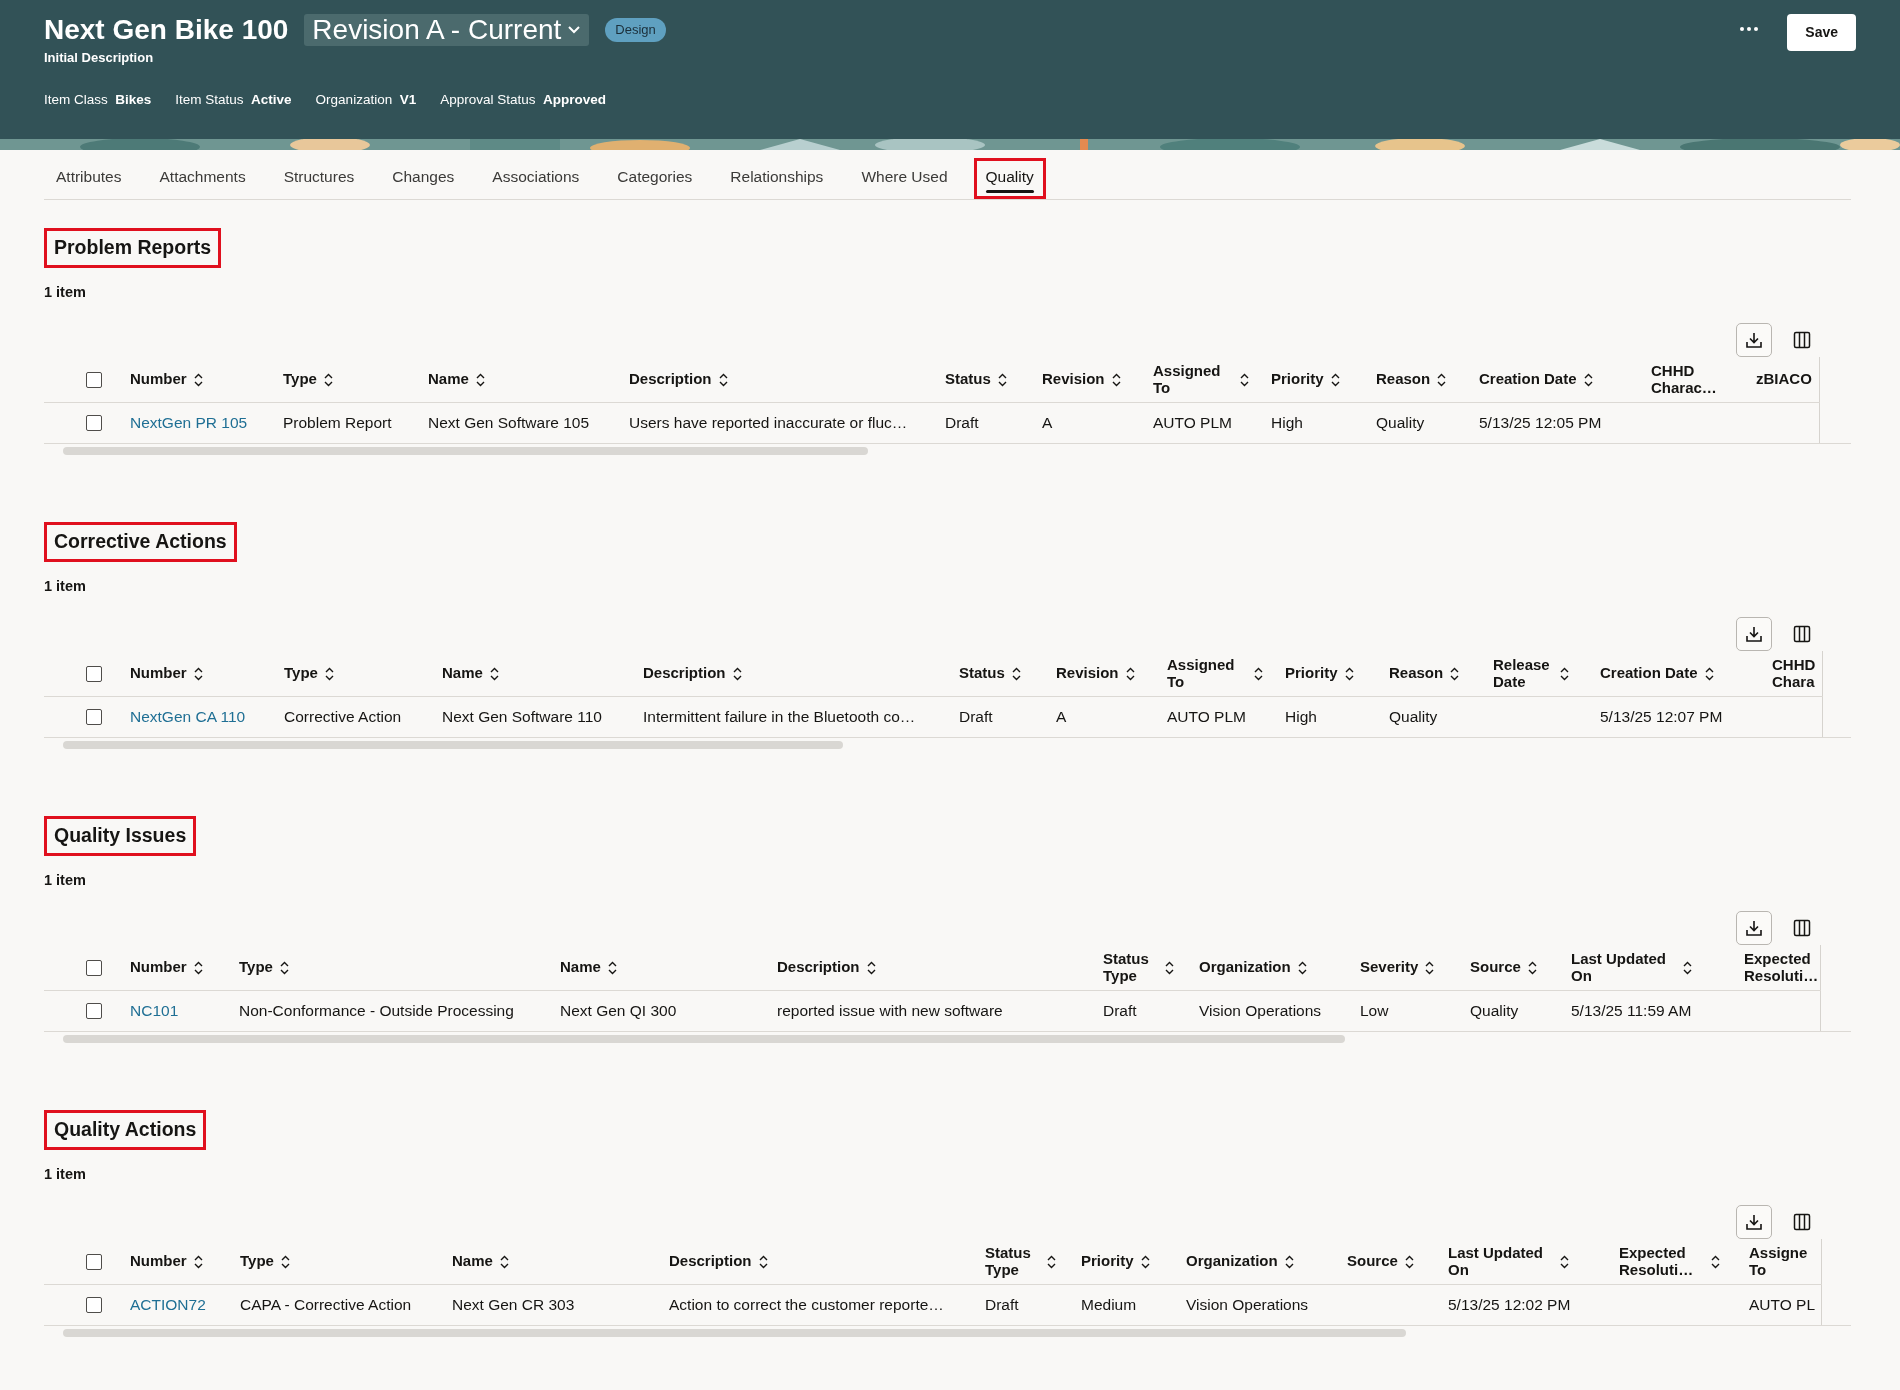 This screenshot has height=1390, width=1900. What do you see at coordinates (89, 179) in the screenshot?
I see `tab: Attributes` at bounding box center [89, 179].